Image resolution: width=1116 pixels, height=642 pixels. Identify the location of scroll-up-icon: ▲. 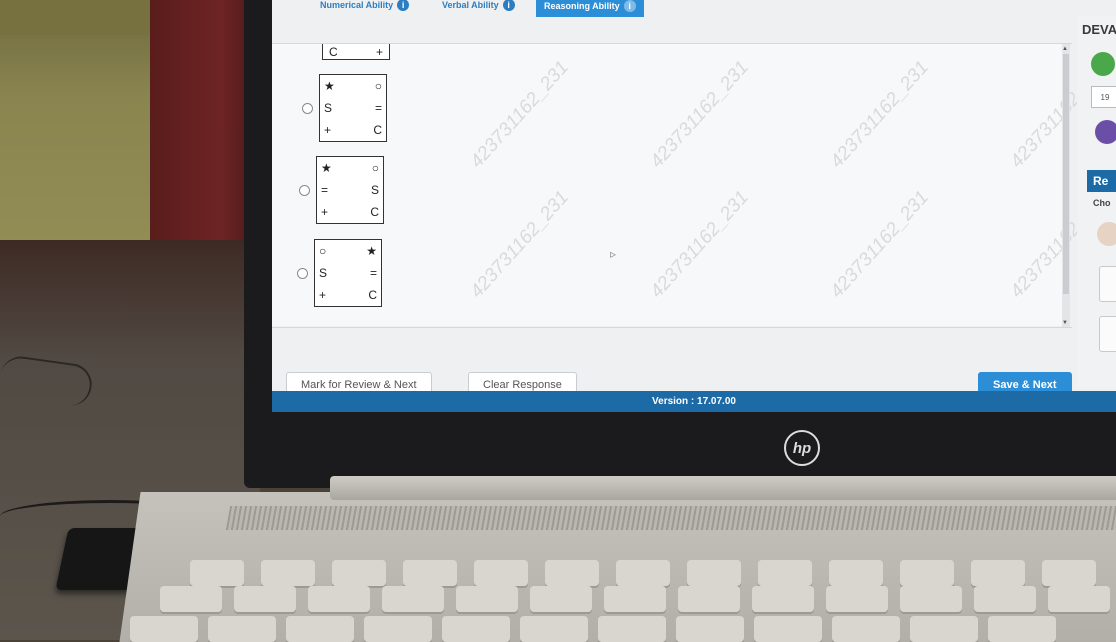
(1065, 49).